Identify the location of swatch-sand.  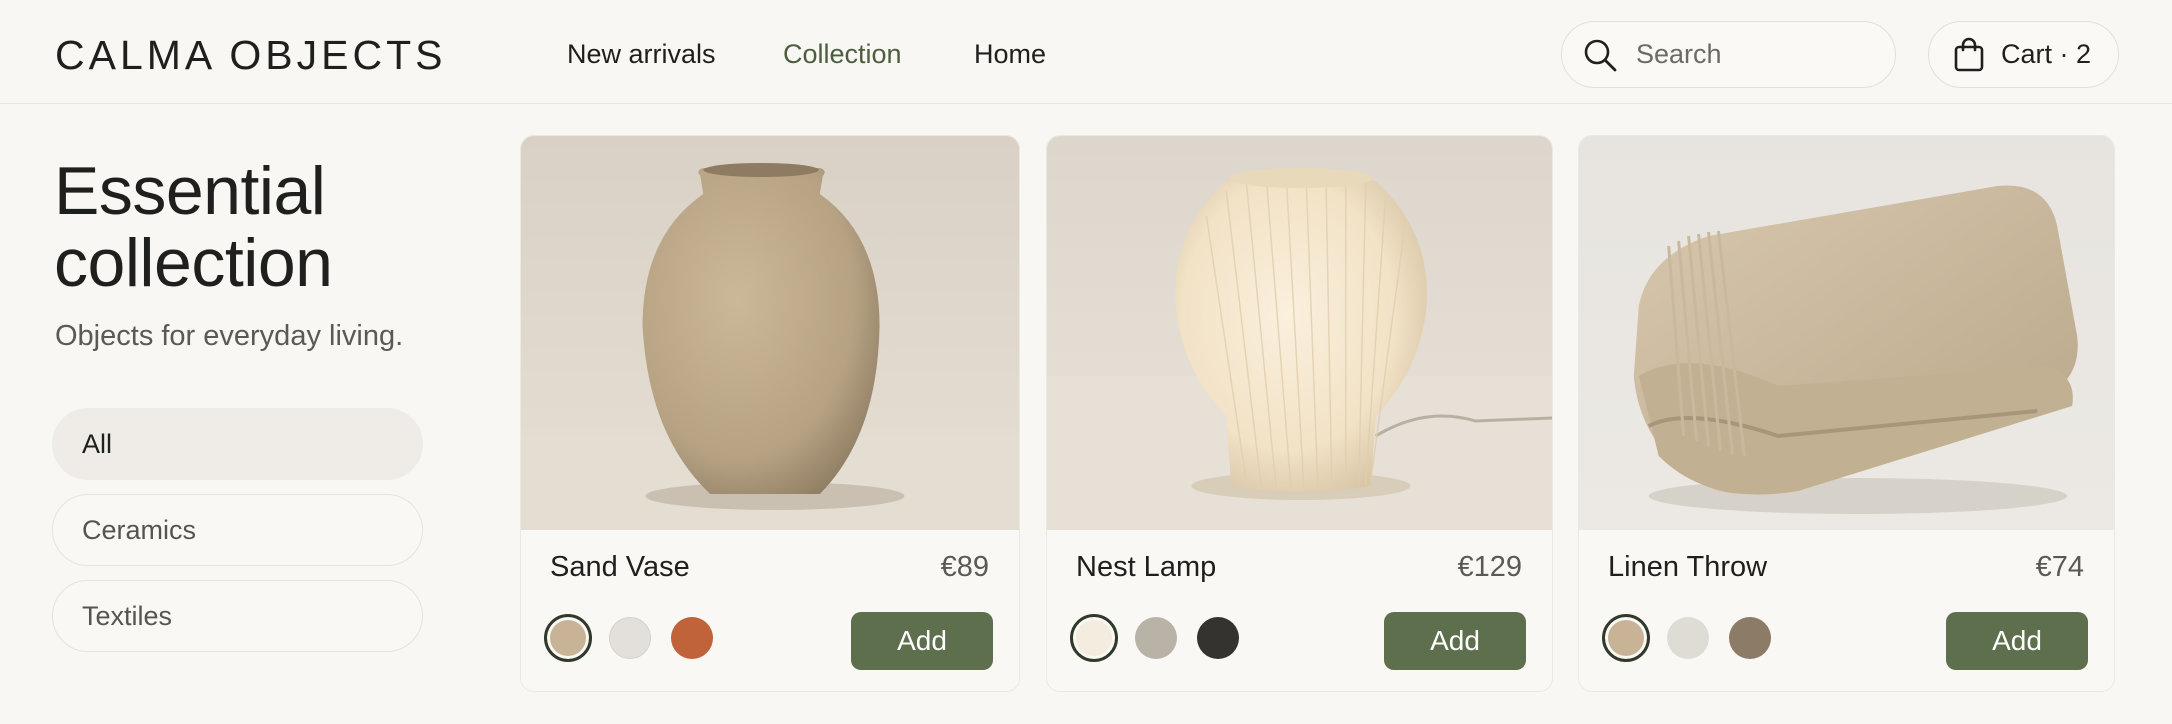
(568, 638).